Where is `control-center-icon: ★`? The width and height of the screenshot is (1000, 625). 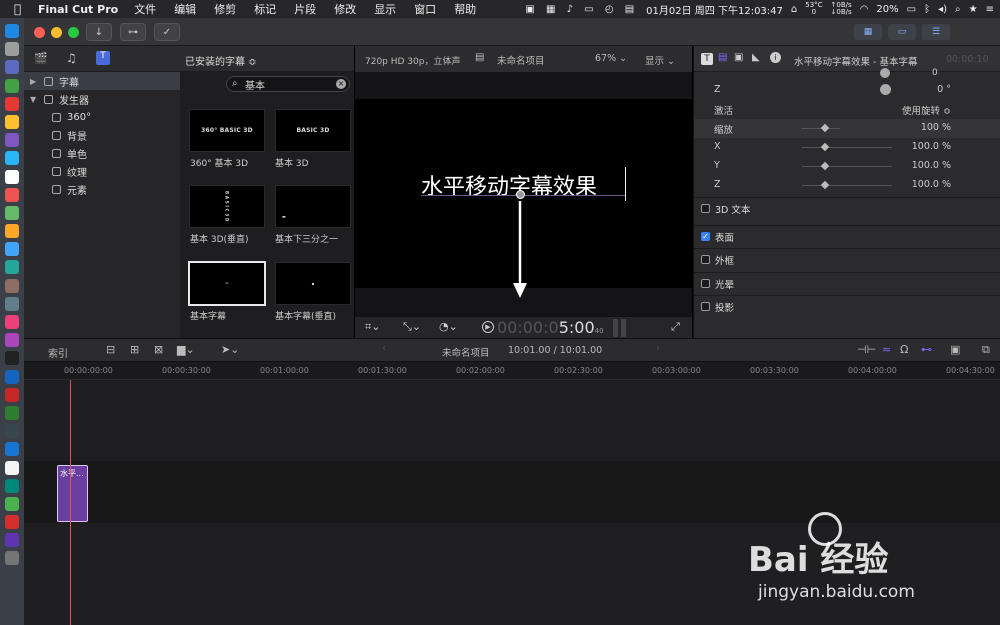 control-center-icon: ★ is located at coordinates (973, 9).